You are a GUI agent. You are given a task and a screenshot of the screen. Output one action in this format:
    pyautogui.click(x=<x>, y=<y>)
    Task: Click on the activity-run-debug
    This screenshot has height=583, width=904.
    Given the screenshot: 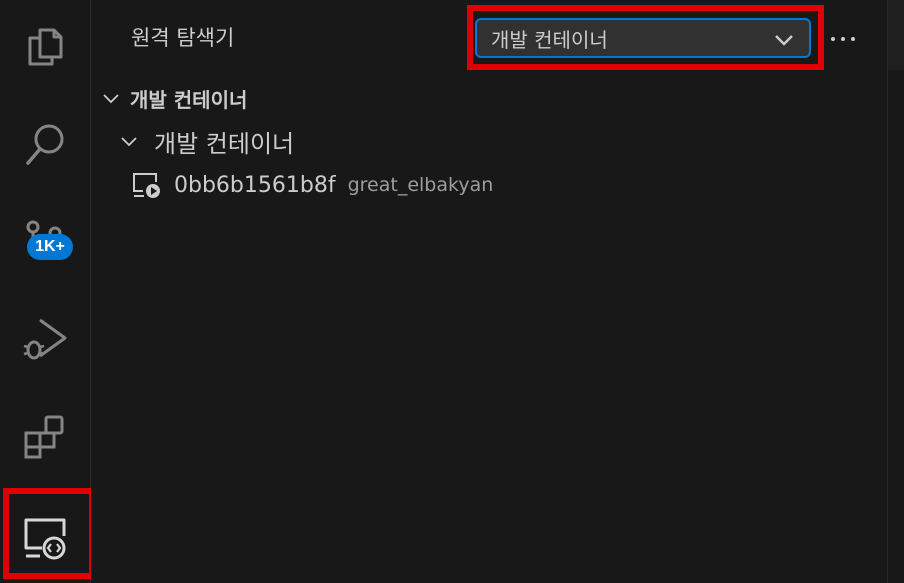 What is the action you would take?
    pyautogui.click(x=45, y=339)
    